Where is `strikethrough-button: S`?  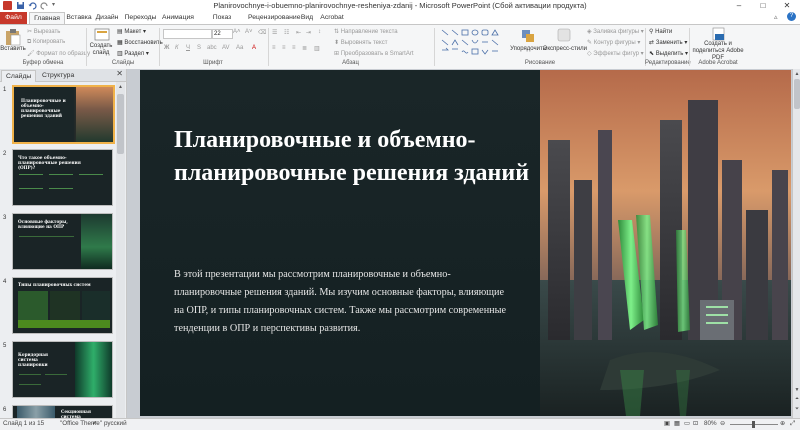
strikethrough-button: S is located at coordinates (199, 48).